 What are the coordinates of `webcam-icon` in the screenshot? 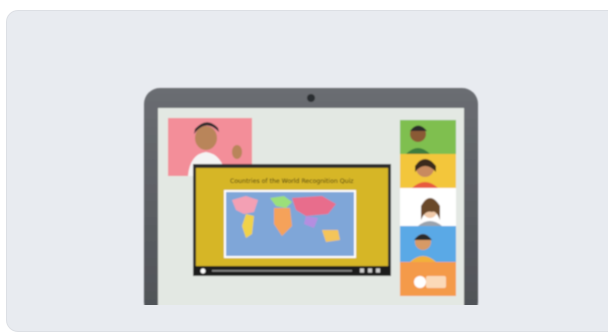 It's located at (311, 98).